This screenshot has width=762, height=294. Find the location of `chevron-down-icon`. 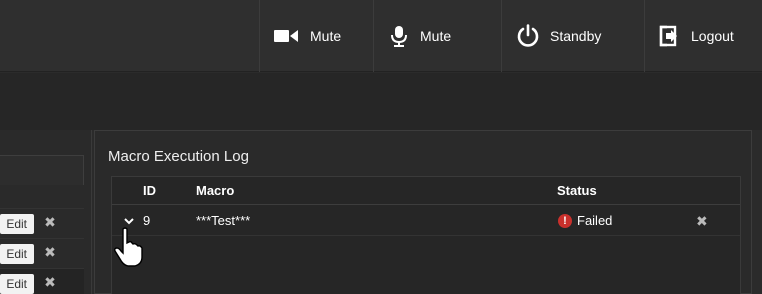

chevron-down-icon is located at coordinates (129, 221).